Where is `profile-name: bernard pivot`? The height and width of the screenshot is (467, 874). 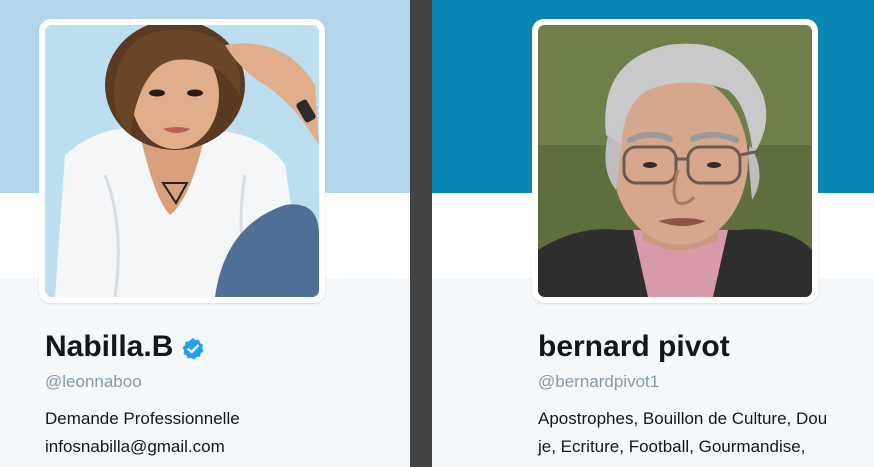
profile-name: bernard pivot is located at coordinates (634, 347).